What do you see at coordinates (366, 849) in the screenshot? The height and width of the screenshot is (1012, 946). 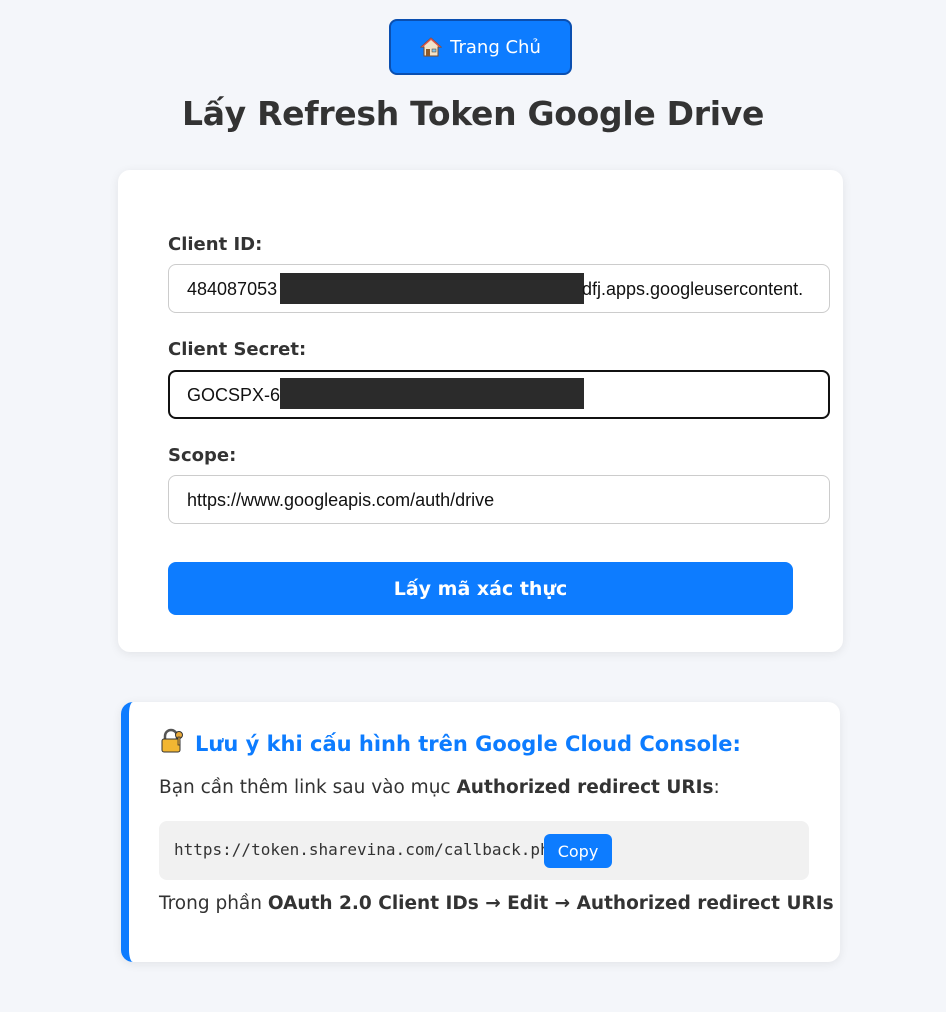 I see `redirect-url: https://token.sharevina.com/callback.php` at bounding box center [366, 849].